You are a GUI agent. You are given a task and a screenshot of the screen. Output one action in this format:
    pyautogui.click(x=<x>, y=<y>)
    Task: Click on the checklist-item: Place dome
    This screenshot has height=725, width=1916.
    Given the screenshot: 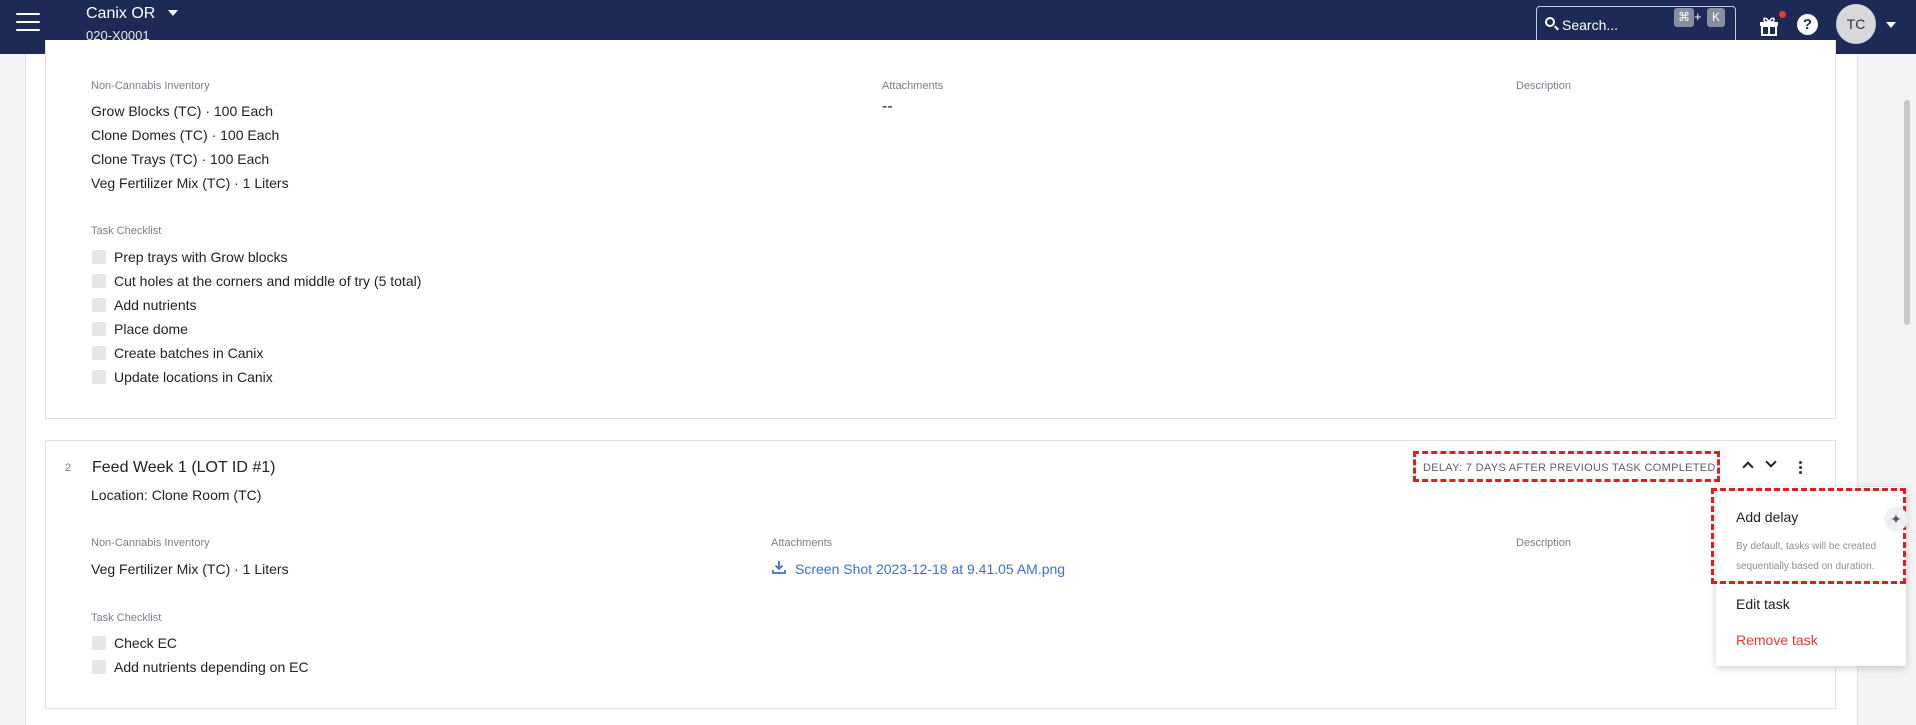 What is the action you would take?
    pyautogui.click(x=151, y=329)
    